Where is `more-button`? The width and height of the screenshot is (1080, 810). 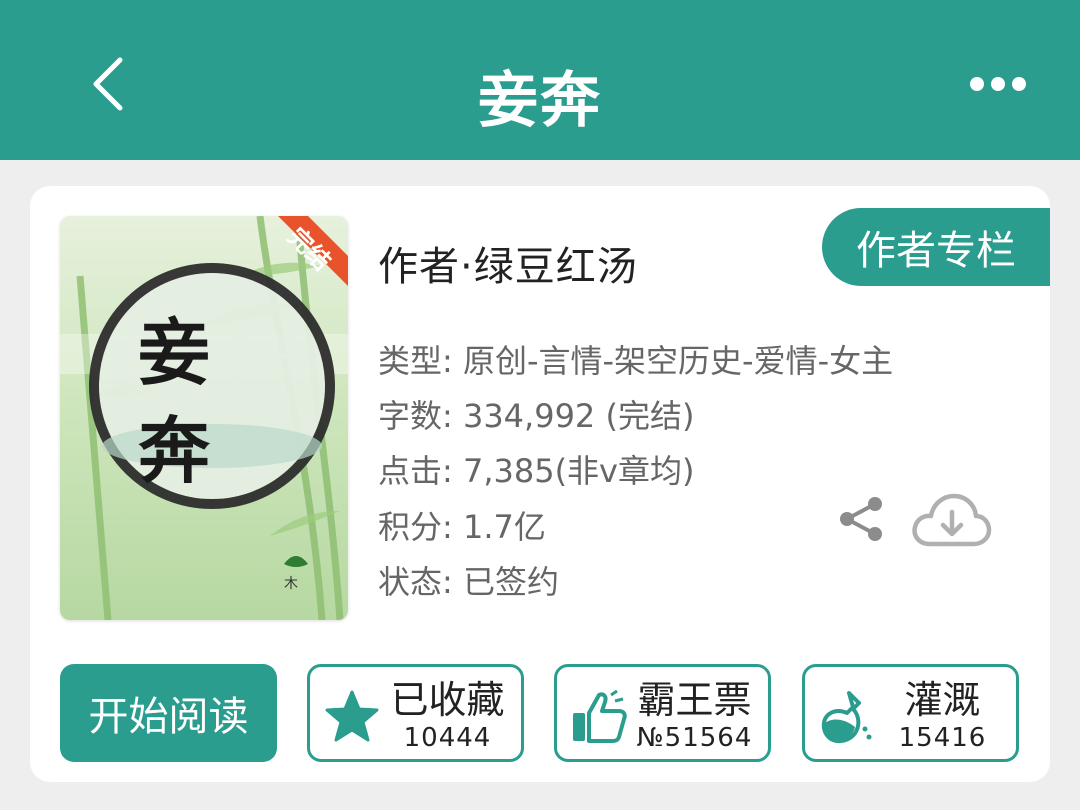 more-button is located at coordinates (998, 84).